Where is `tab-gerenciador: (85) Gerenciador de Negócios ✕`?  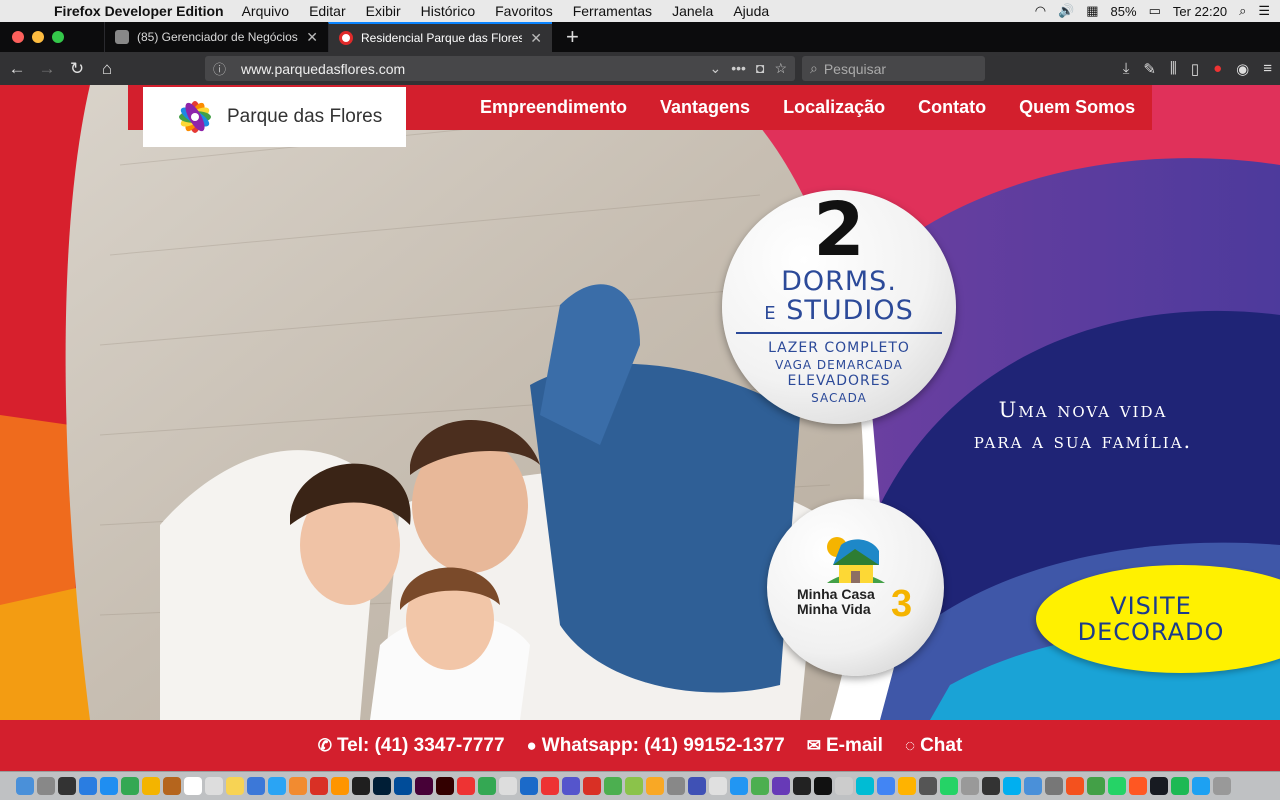 tab-gerenciador: (85) Gerenciador de Negócios ✕ is located at coordinates (216, 37).